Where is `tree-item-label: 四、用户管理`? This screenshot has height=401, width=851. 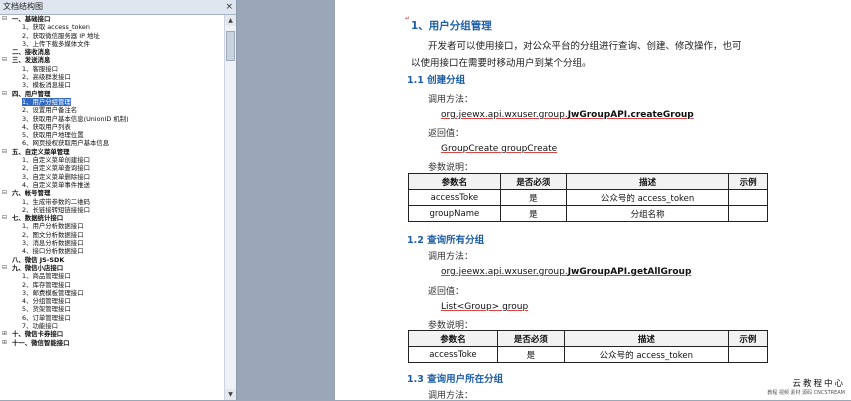
tree-item-label: 四、用户管理 is located at coordinates (31, 93).